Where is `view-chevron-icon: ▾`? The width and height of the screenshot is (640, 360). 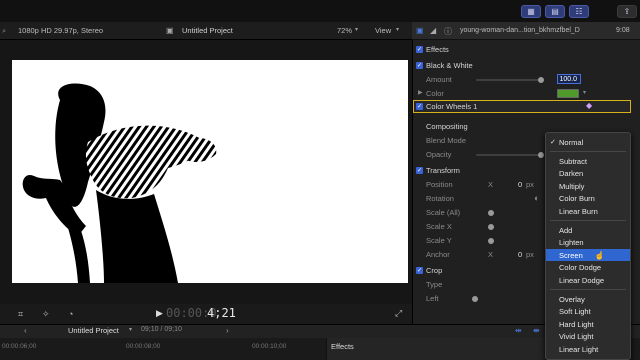 view-chevron-icon: ▾ is located at coordinates (398, 30).